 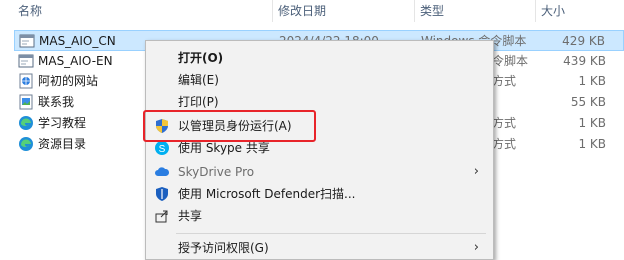 I want to click on menu-item-label: 共享, so click(x=190, y=216).